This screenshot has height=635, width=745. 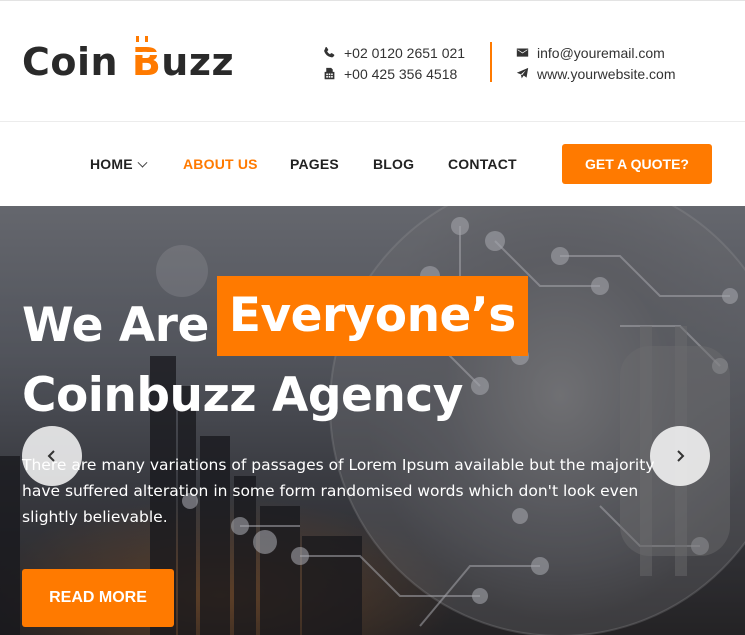 I want to click on get-a-quote-button: GET A QUOTE?, so click(x=637, y=164).